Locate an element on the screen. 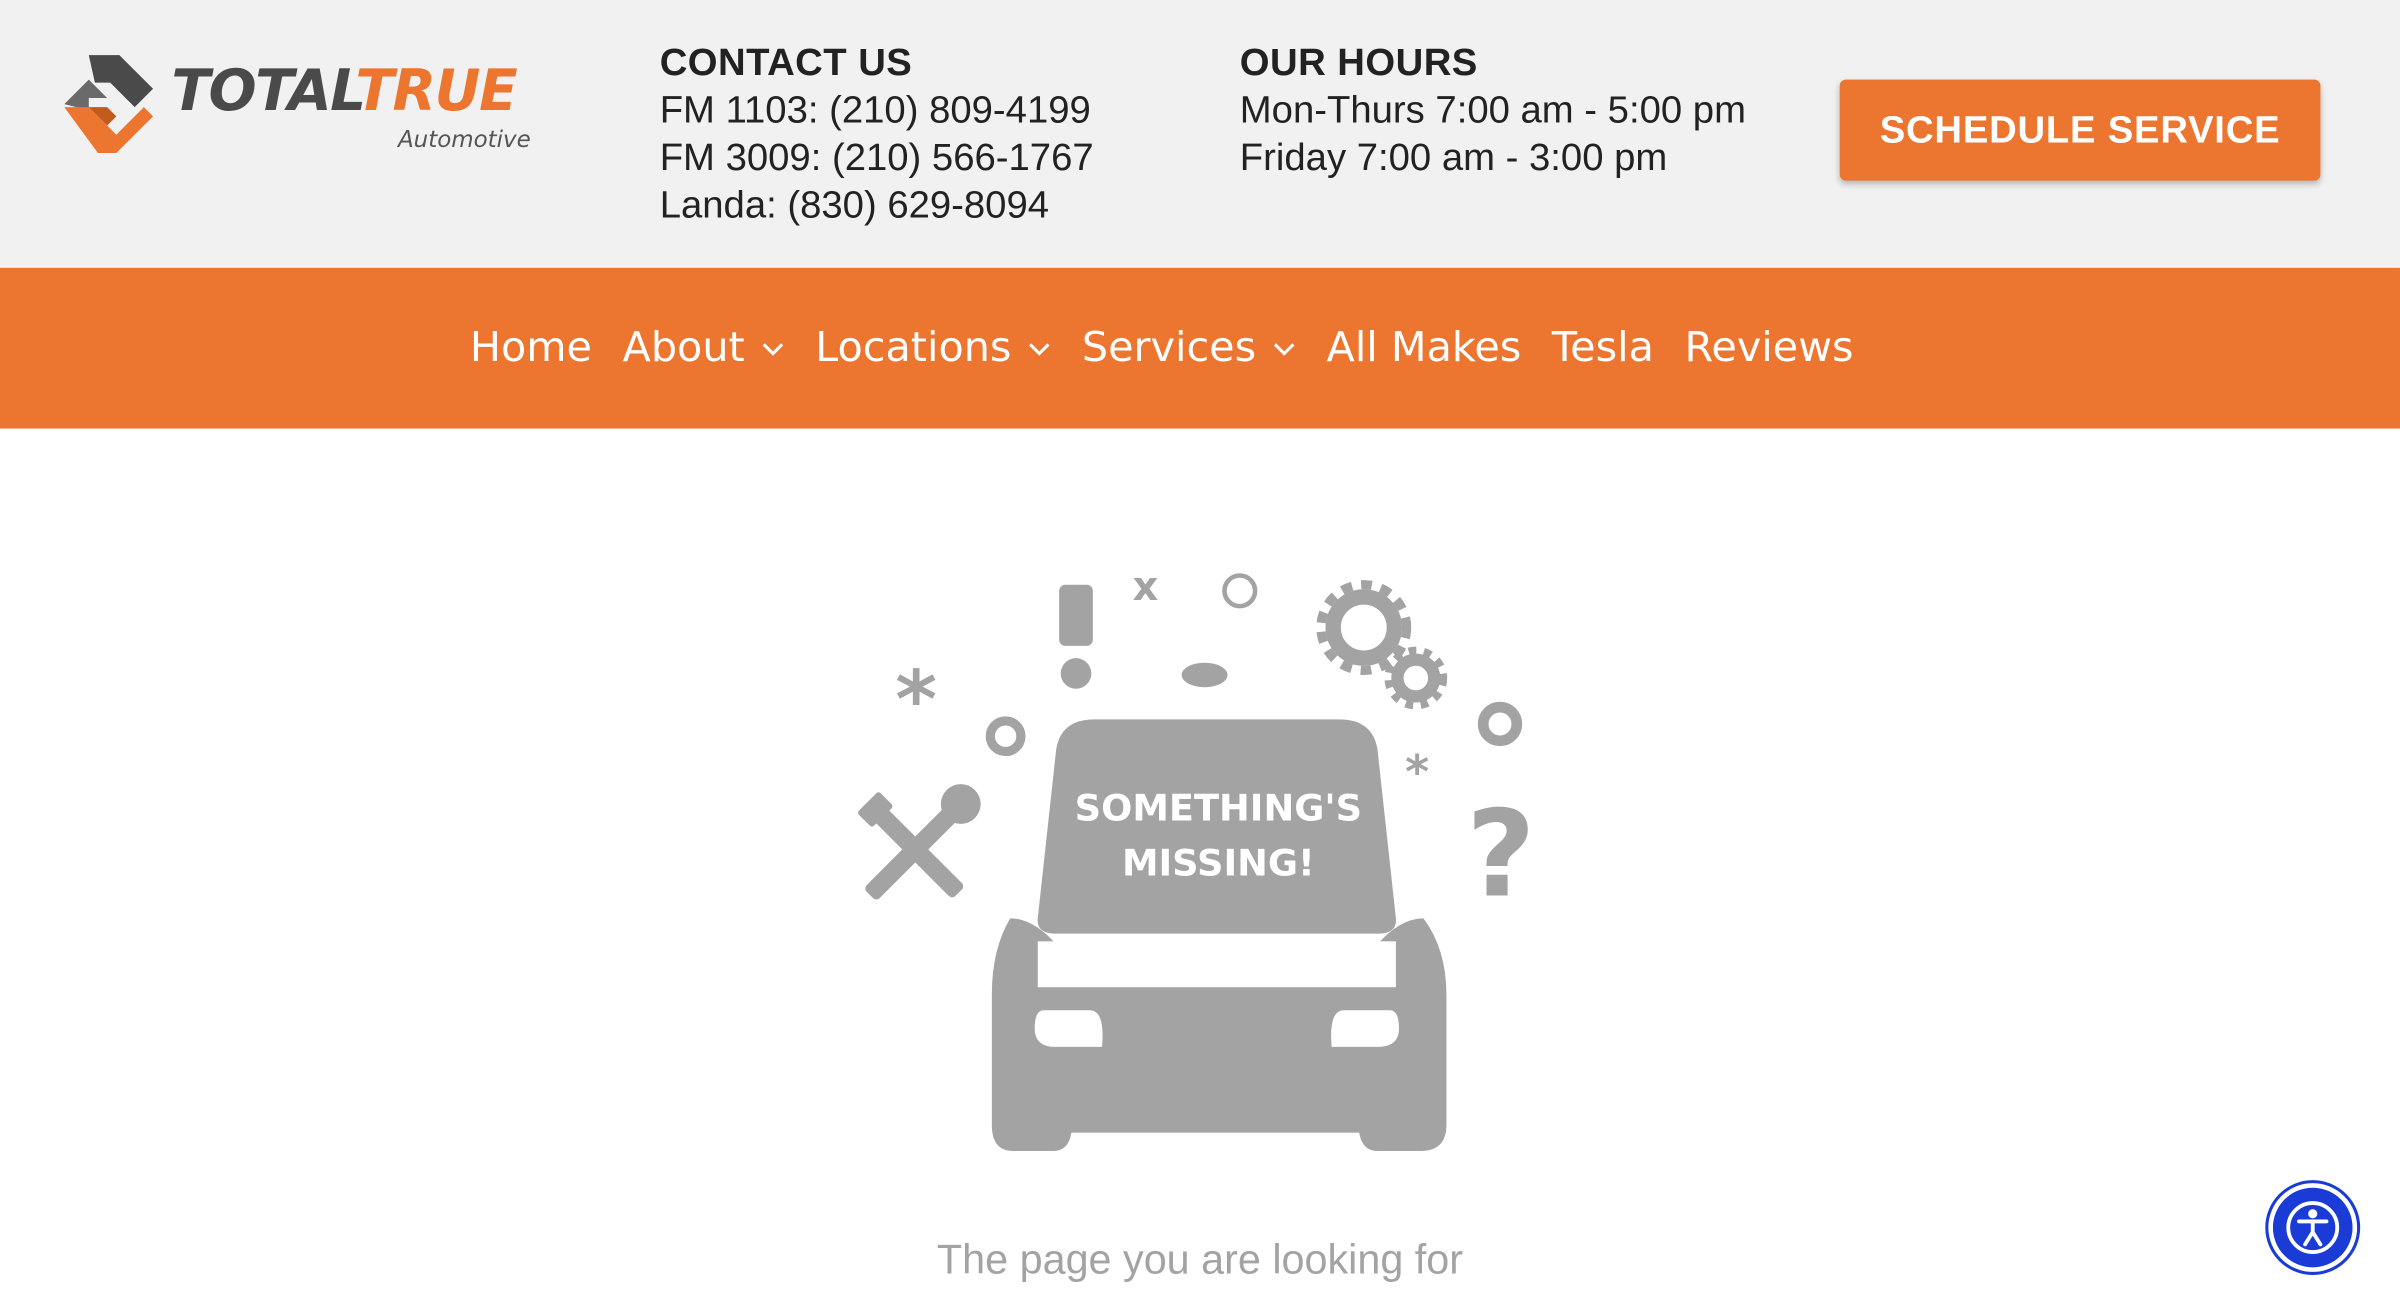 Image resolution: width=2400 pixels, height=1298 pixels. nav-item-label: About is located at coordinates (683, 348).